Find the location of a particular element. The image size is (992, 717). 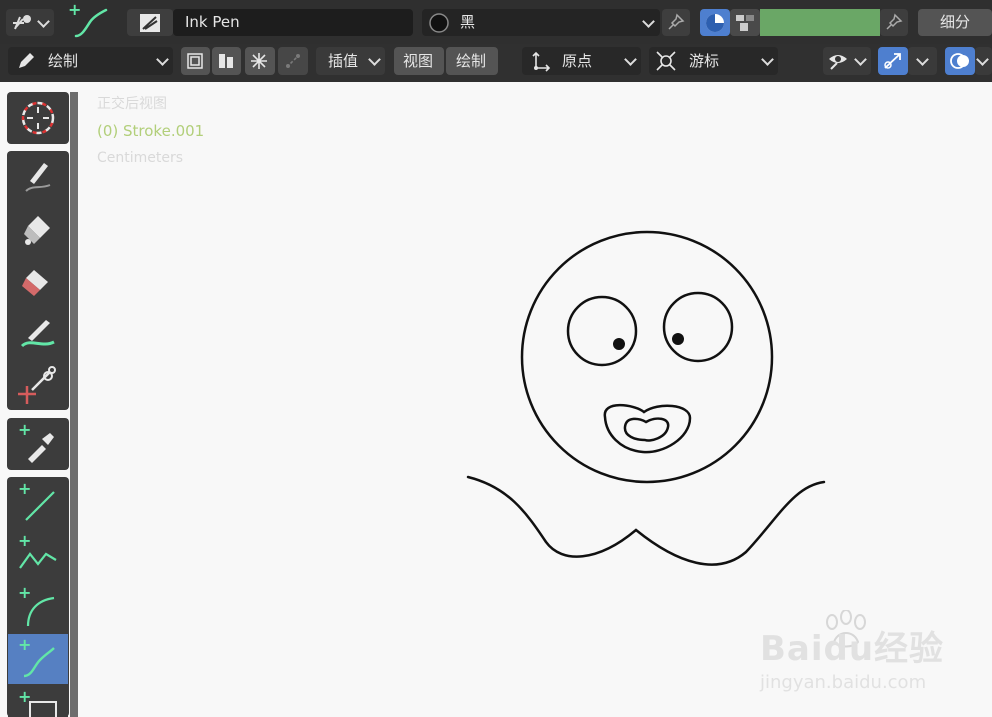

visibility-dropdown is located at coordinates (847, 61).